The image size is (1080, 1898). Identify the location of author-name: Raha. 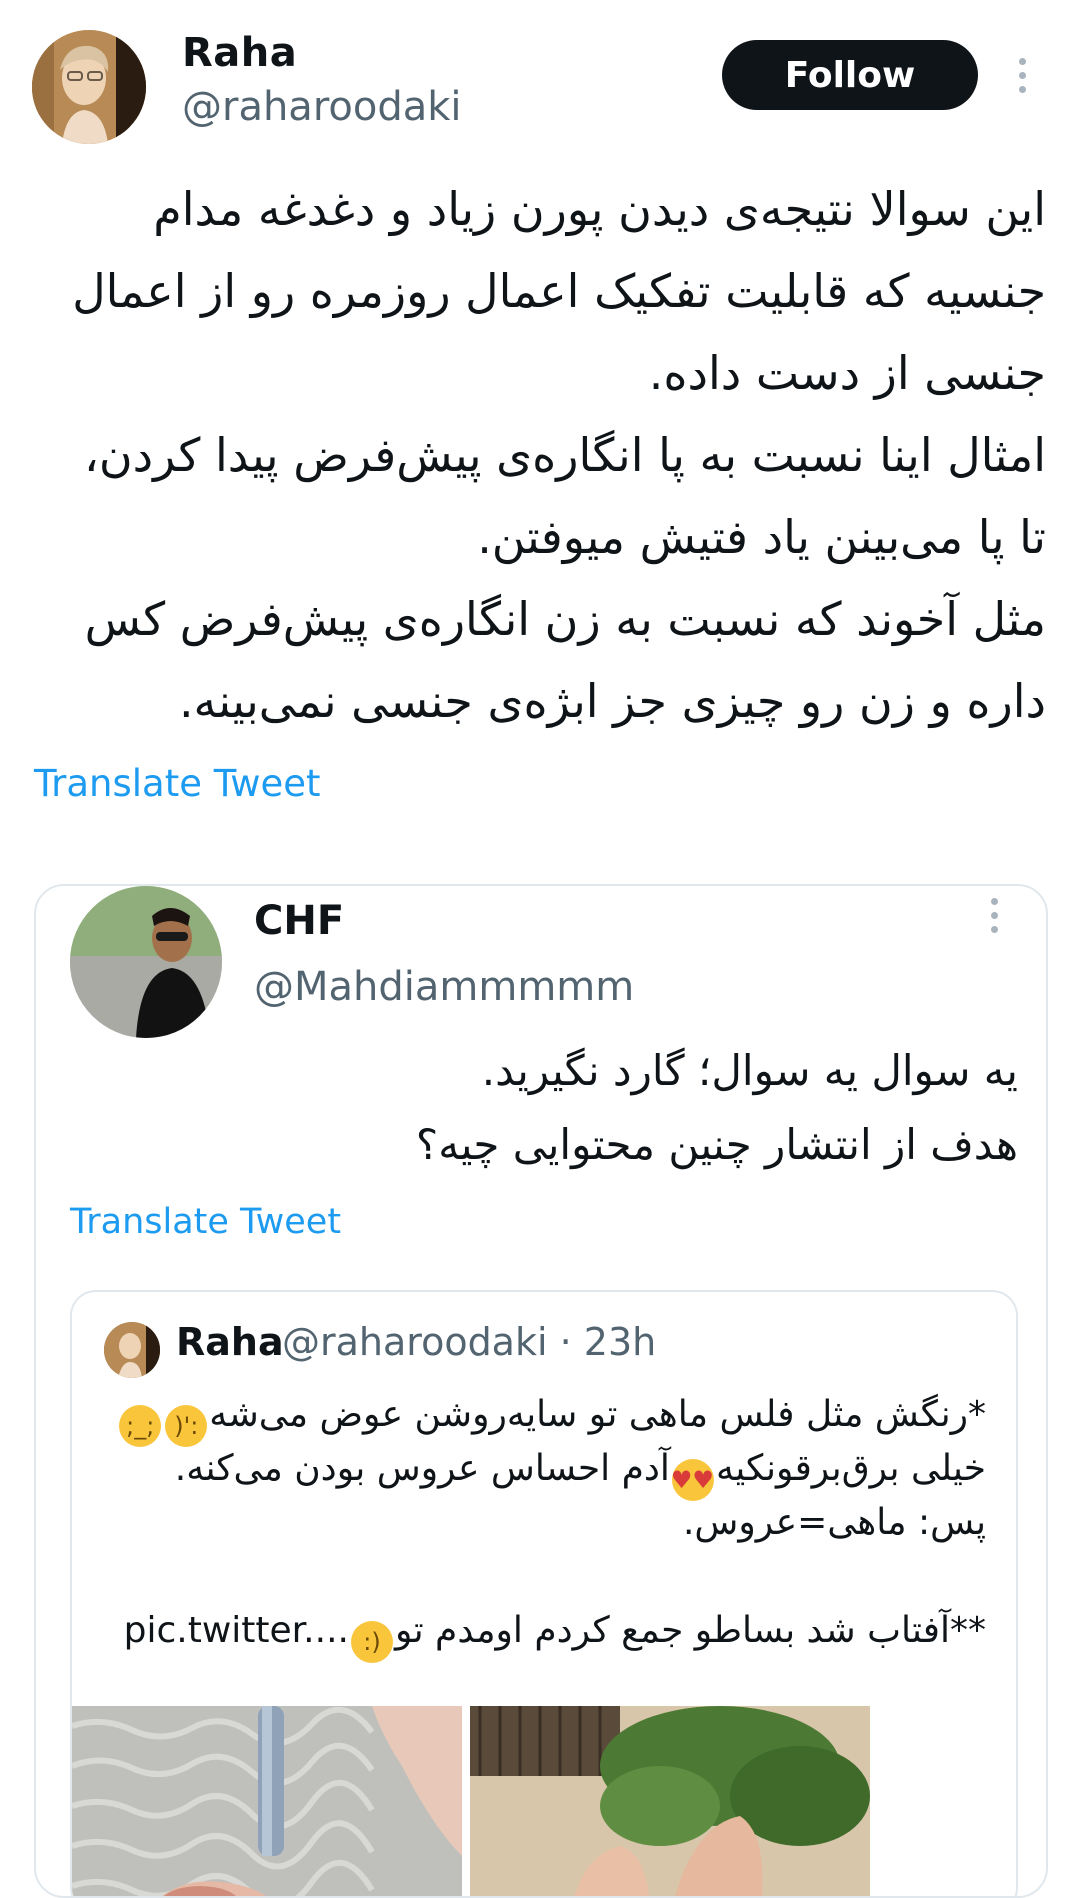
(239, 53).